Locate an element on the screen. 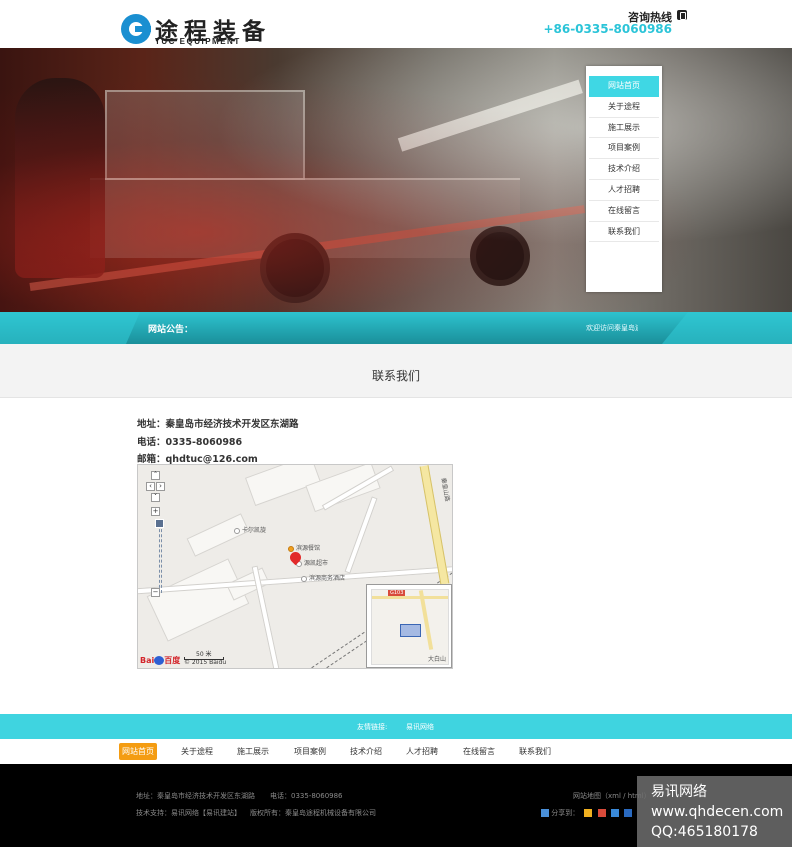 This screenshot has height=847, width=792. footer-nav-message: 在线留言 is located at coordinates (479, 751).